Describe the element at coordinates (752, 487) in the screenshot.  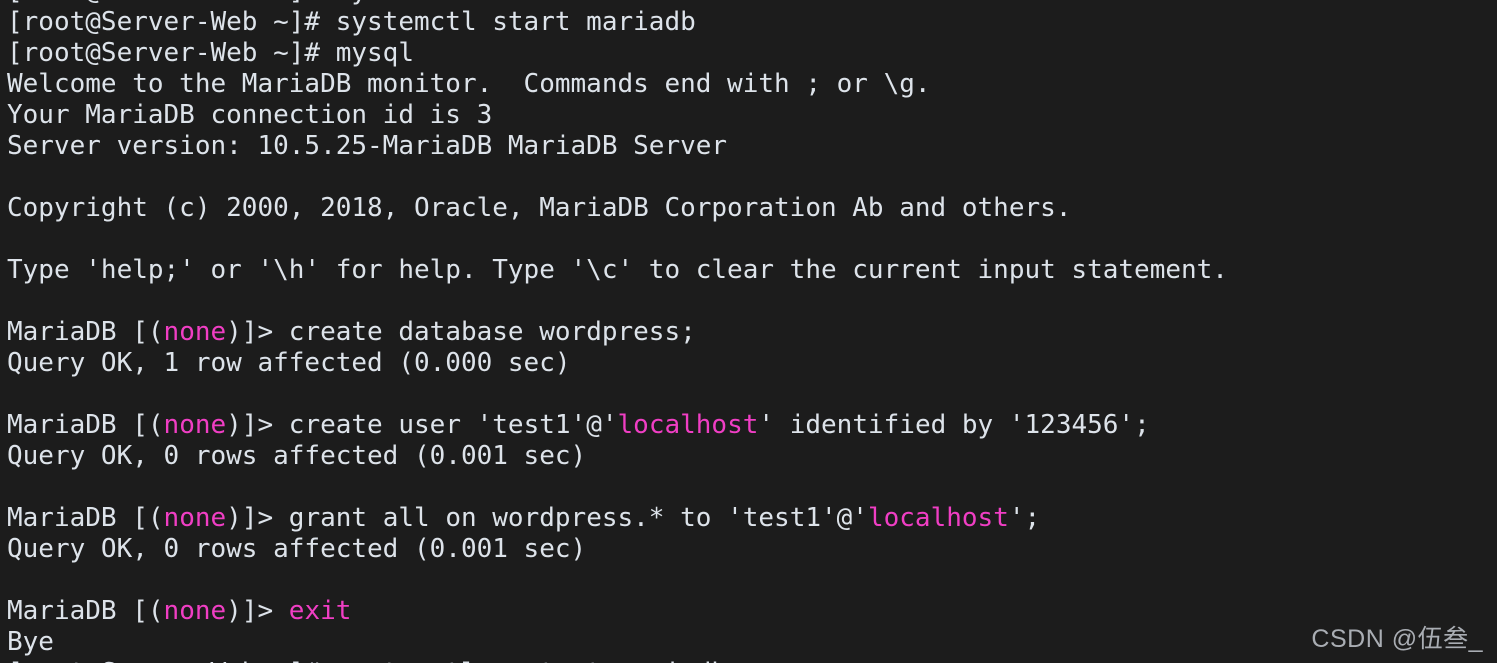
I see `line-16-blank` at that location.